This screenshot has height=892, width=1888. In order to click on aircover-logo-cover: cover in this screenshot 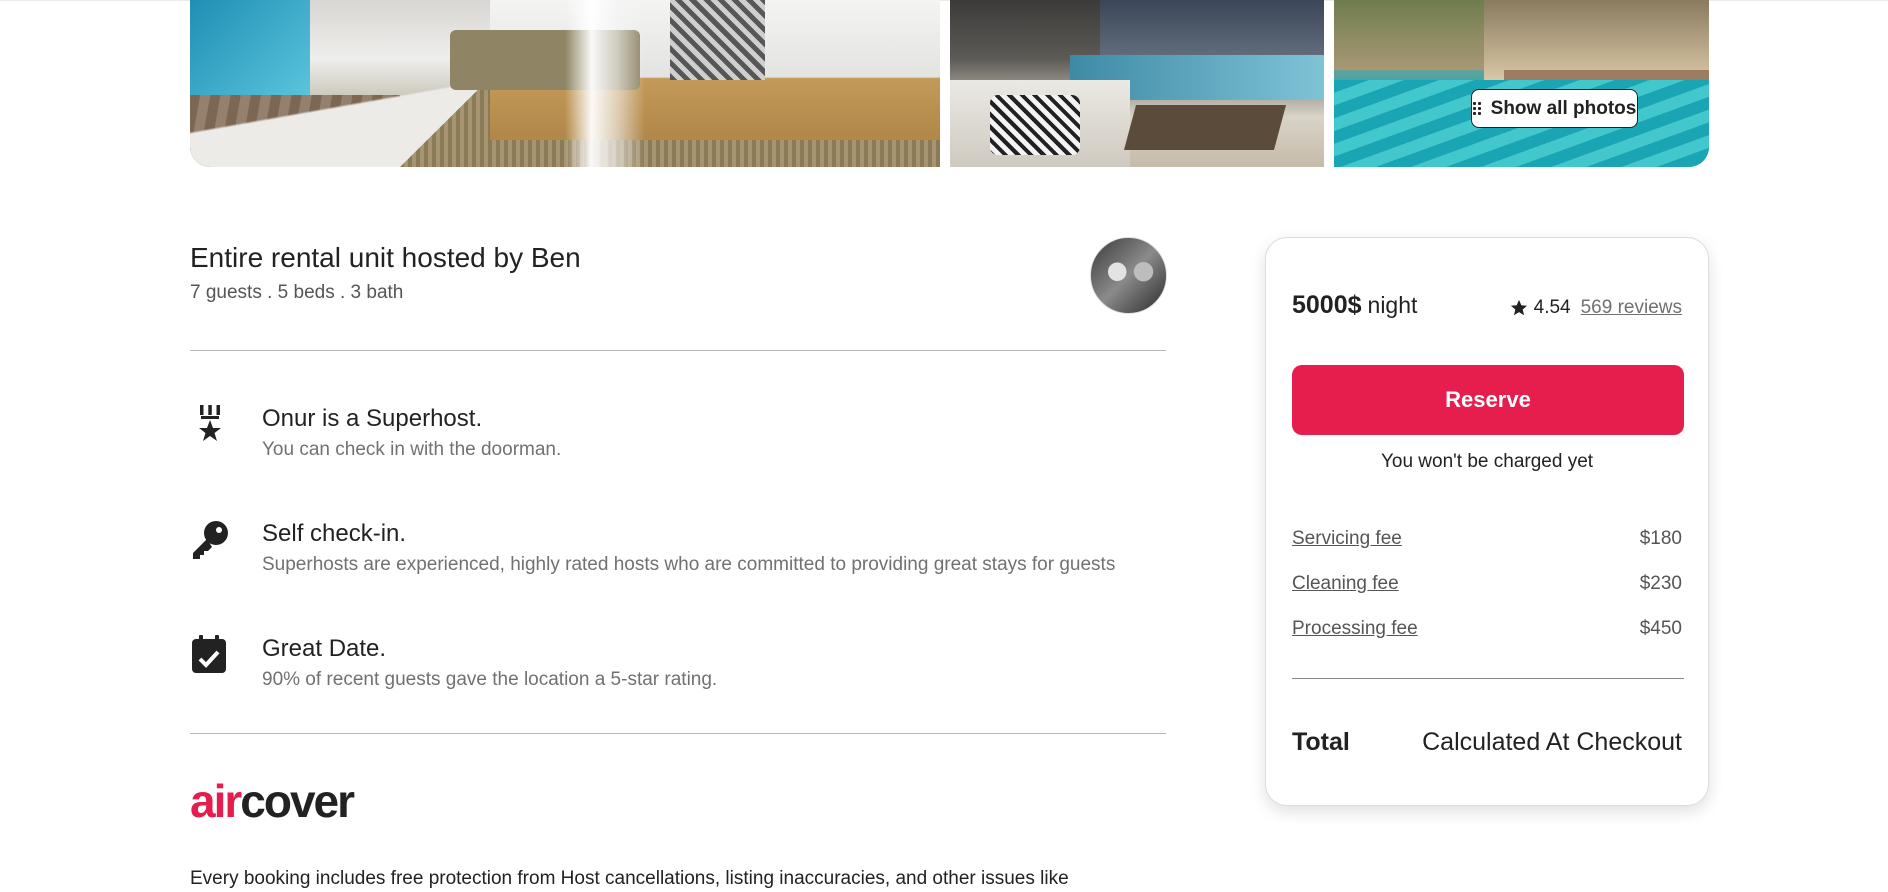, I will do `click(297, 801)`.